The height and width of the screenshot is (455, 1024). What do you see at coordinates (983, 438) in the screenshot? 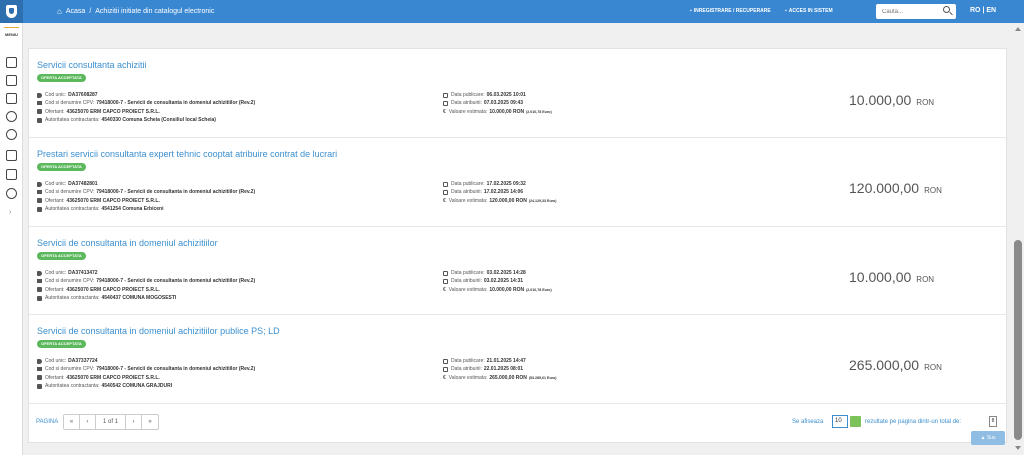
I see `chevron-up-icon: ▲` at bounding box center [983, 438].